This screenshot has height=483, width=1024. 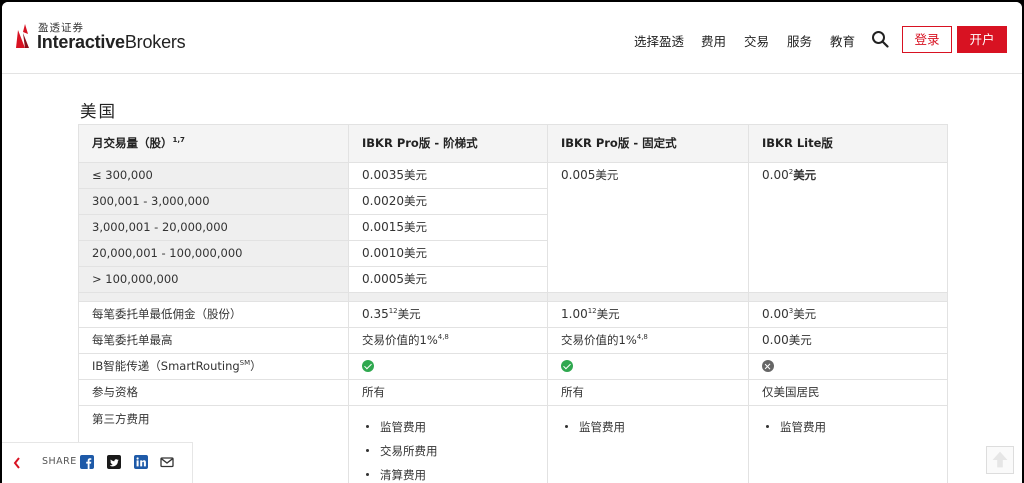 I want to click on max-commission-label: 每笔委托单最高, so click(x=132, y=340).